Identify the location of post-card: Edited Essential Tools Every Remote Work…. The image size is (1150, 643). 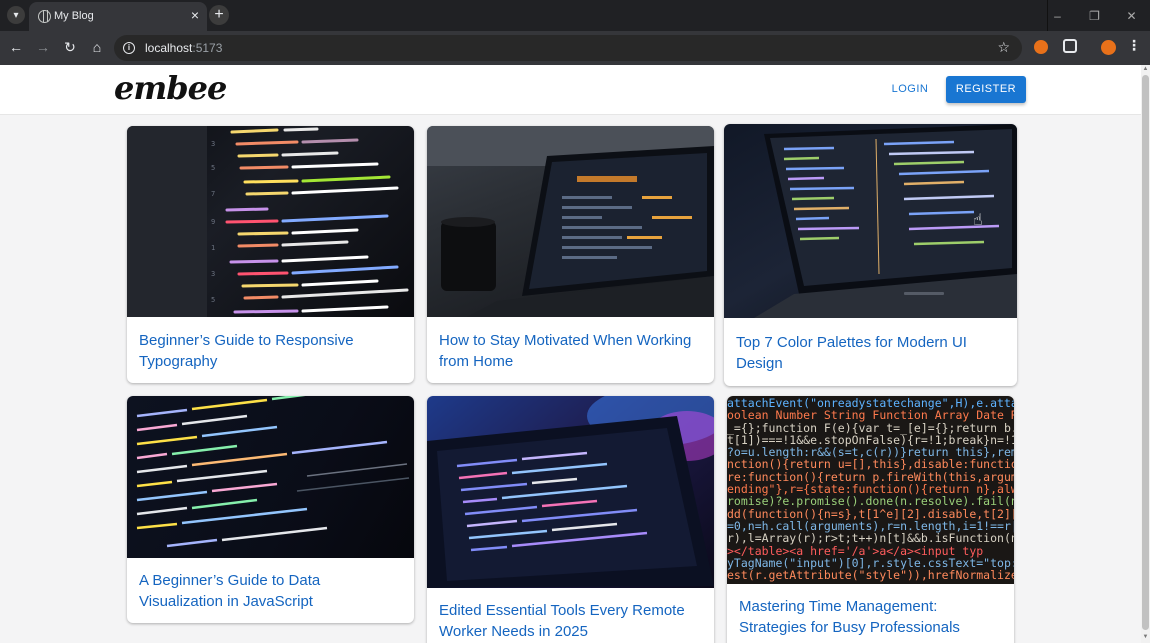
(570, 519).